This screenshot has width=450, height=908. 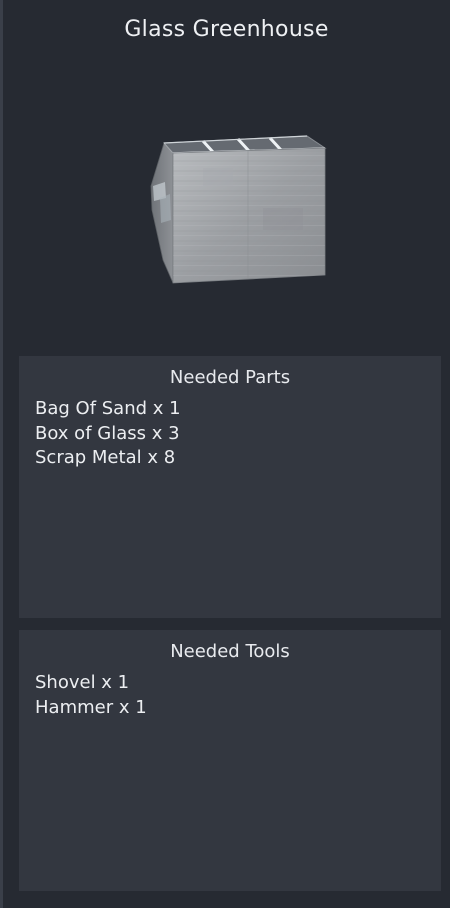 I want to click on list-item: Box of Glass x 3, so click(x=107, y=433).